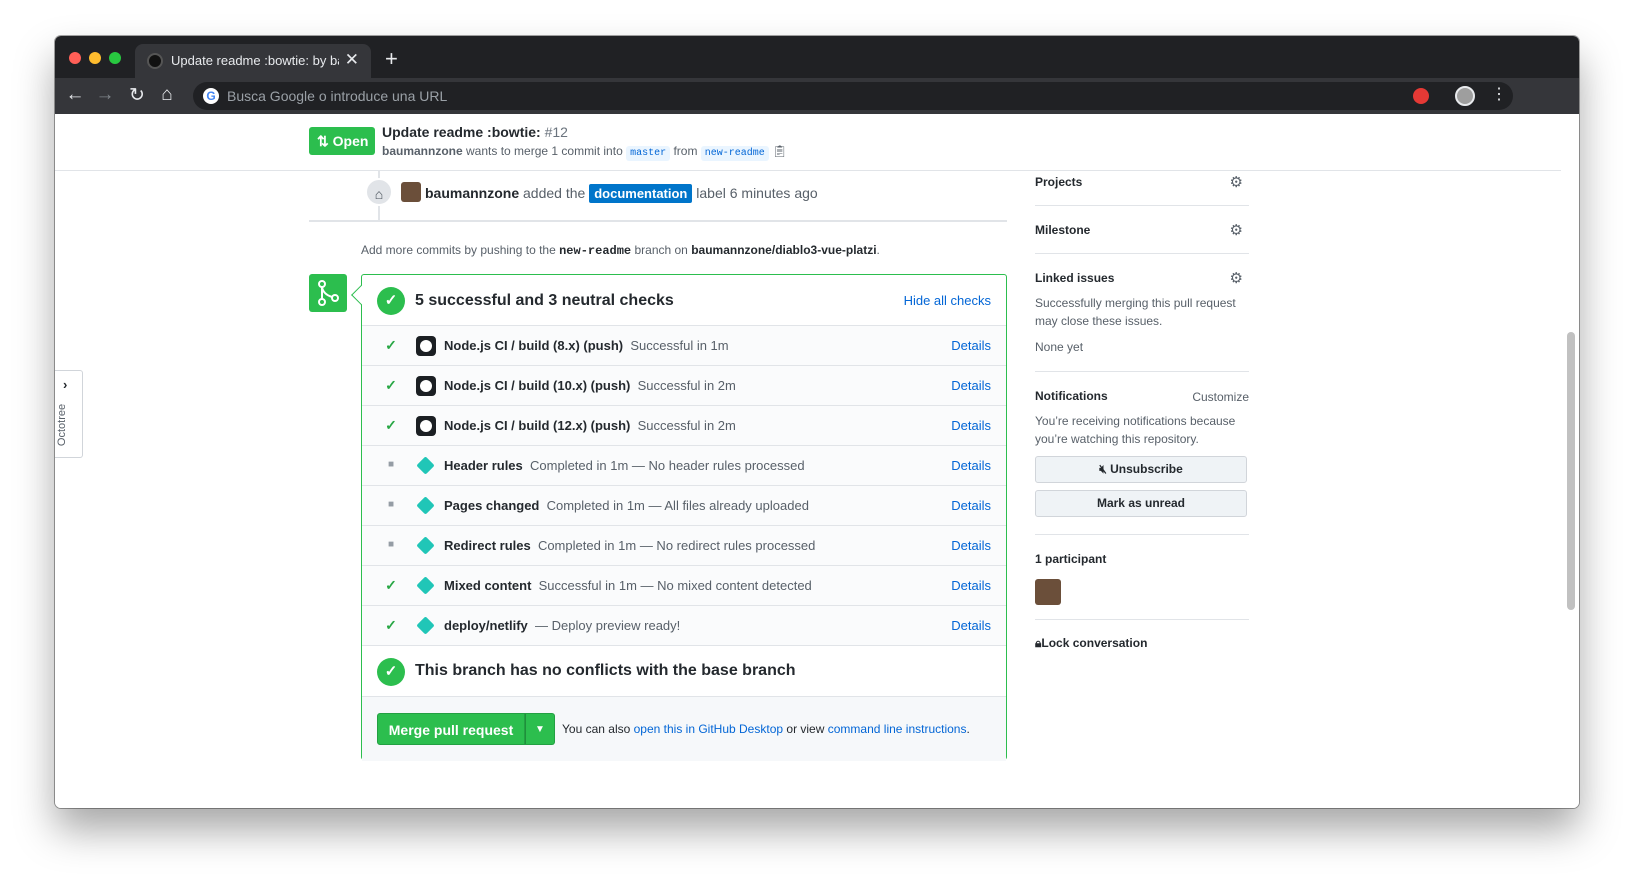 The height and width of the screenshot is (882, 1634). Describe the element at coordinates (1074, 278) in the screenshot. I see `linked-issues-heading: Linked issues` at that location.